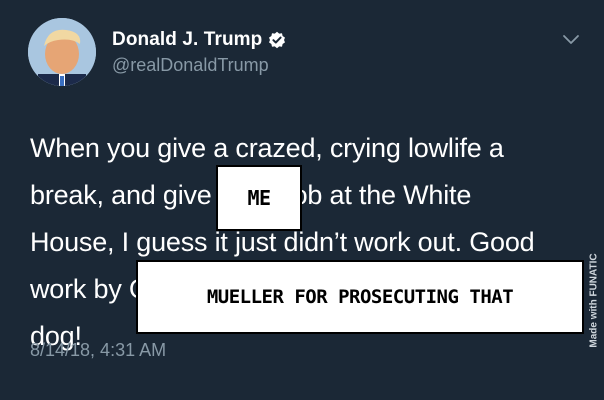 This screenshot has width=604, height=400. What do you see at coordinates (190, 65) in the screenshot?
I see `user-handle: @realDonaldTrump` at bounding box center [190, 65].